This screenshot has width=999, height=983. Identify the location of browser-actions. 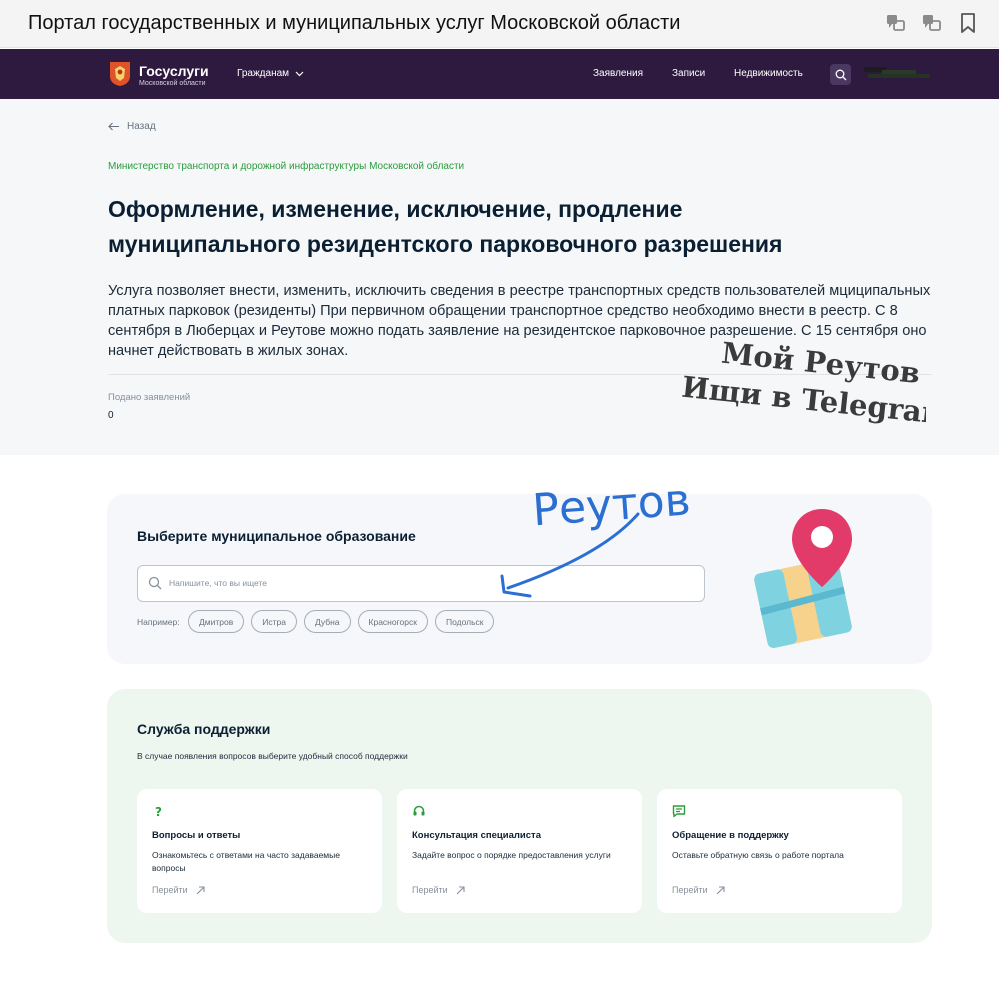
(932, 23).